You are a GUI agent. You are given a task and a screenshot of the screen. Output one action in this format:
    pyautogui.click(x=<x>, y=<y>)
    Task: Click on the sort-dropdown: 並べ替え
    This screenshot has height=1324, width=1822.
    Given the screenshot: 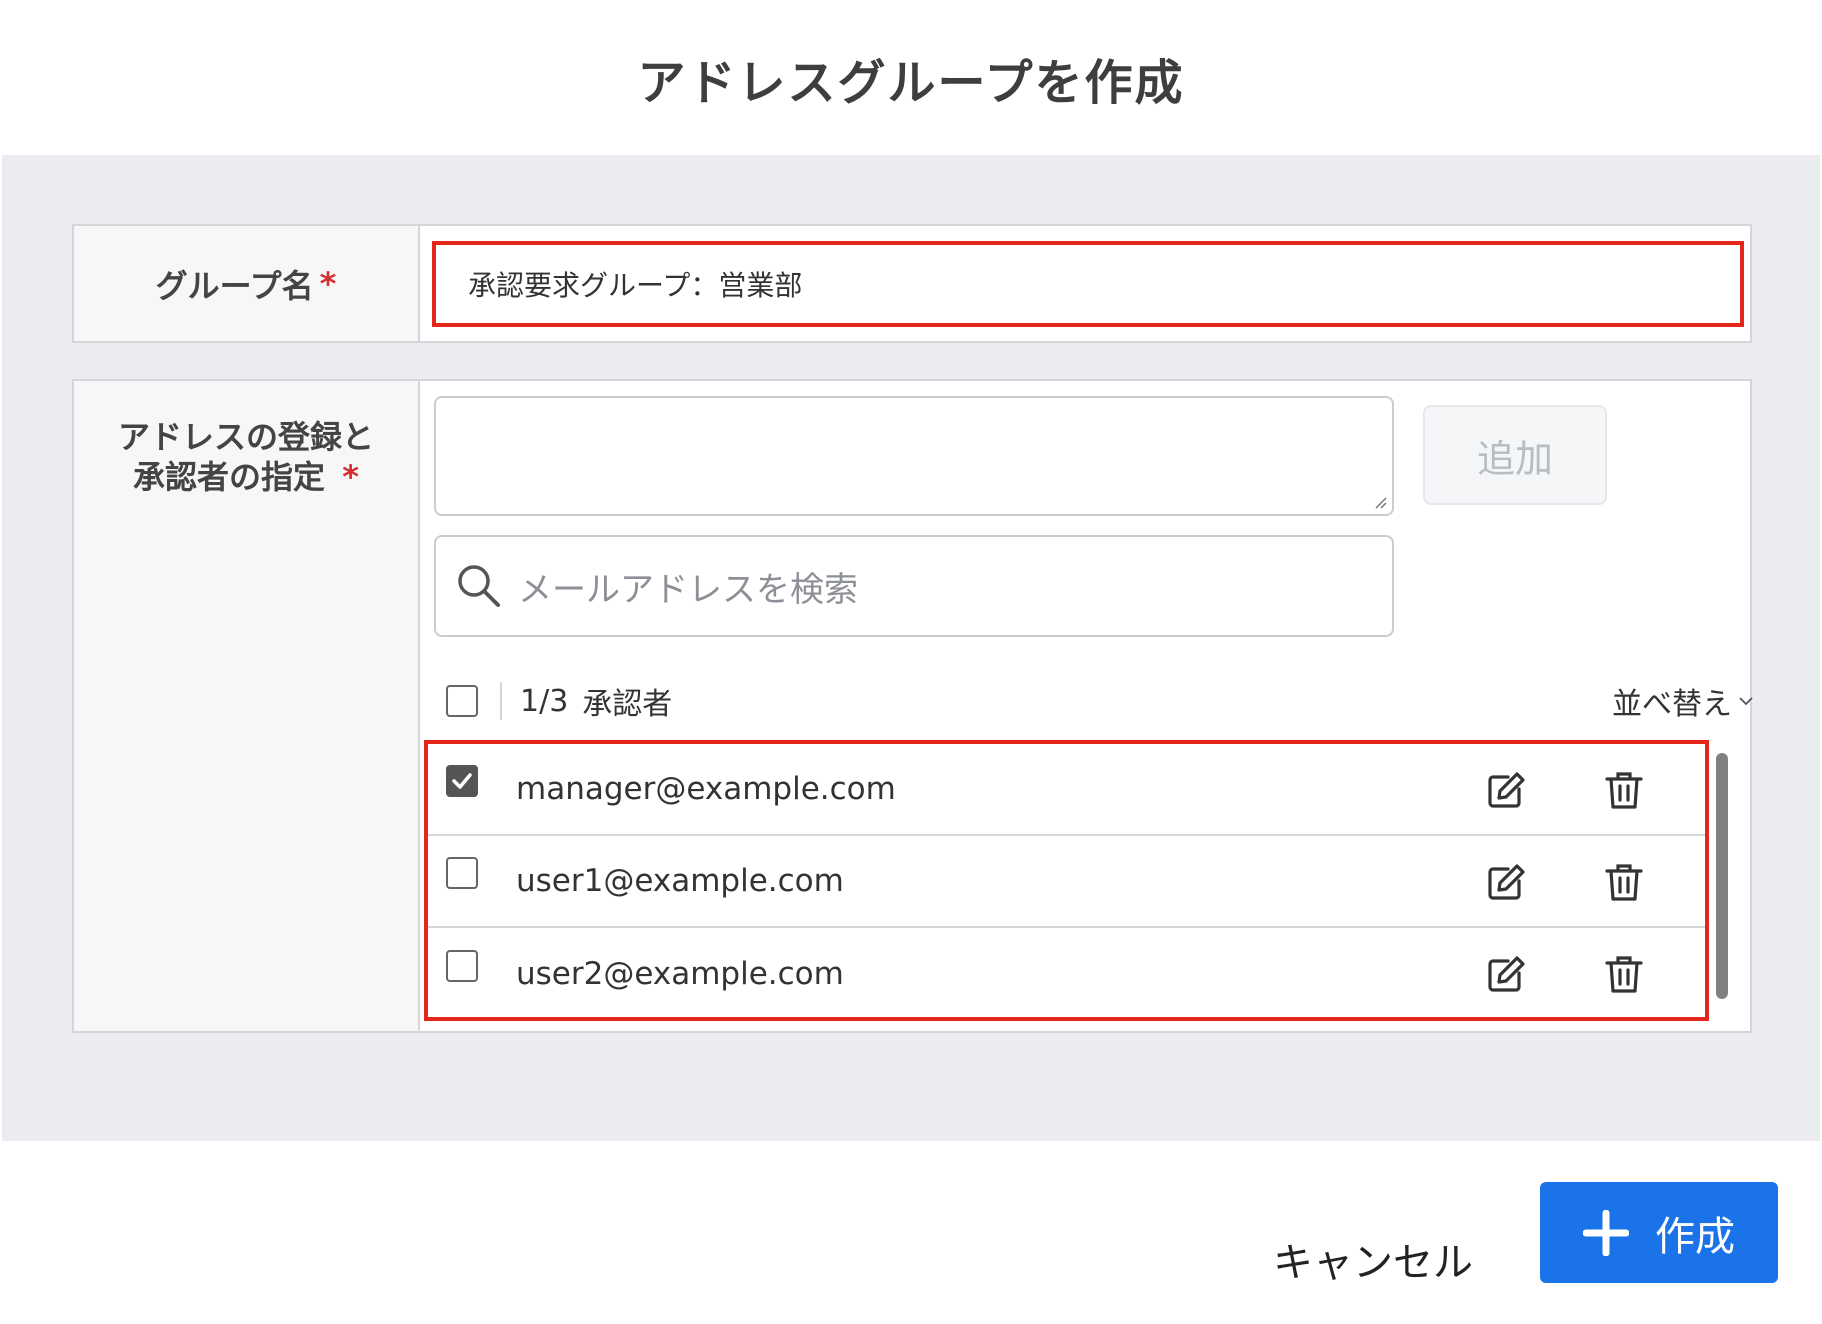 What is the action you would take?
    pyautogui.click(x=1683, y=701)
    